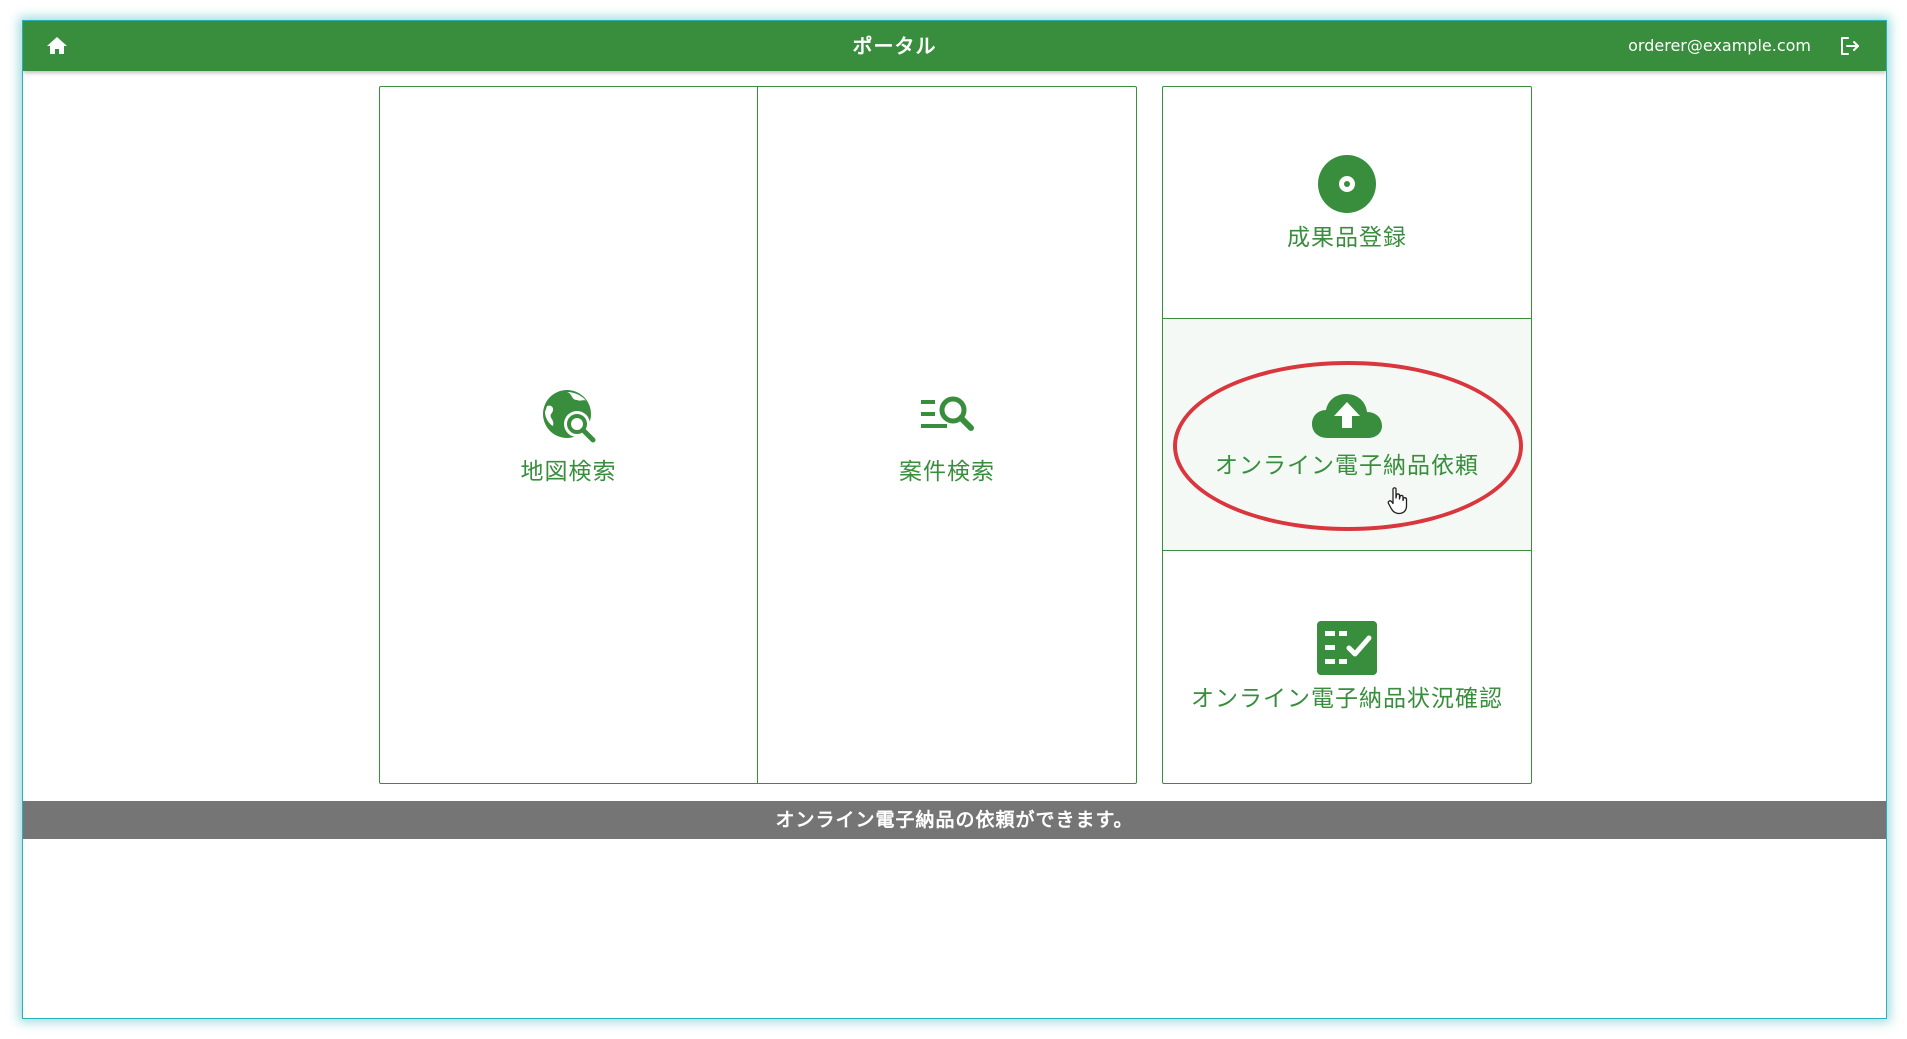 The height and width of the screenshot is (1039, 1907). What do you see at coordinates (1850, 46) in the screenshot?
I see `logout-icon` at bounding box center [1850, 46].